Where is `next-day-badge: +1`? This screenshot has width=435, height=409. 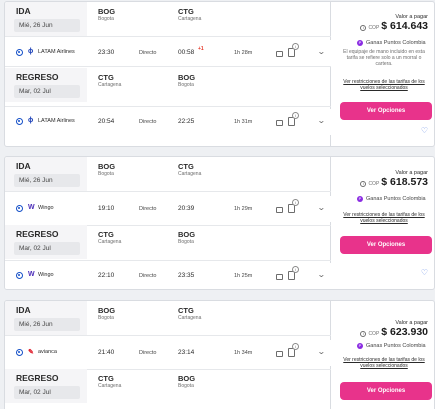 next-day-badge: +1 is located at coordinates (201, 49).